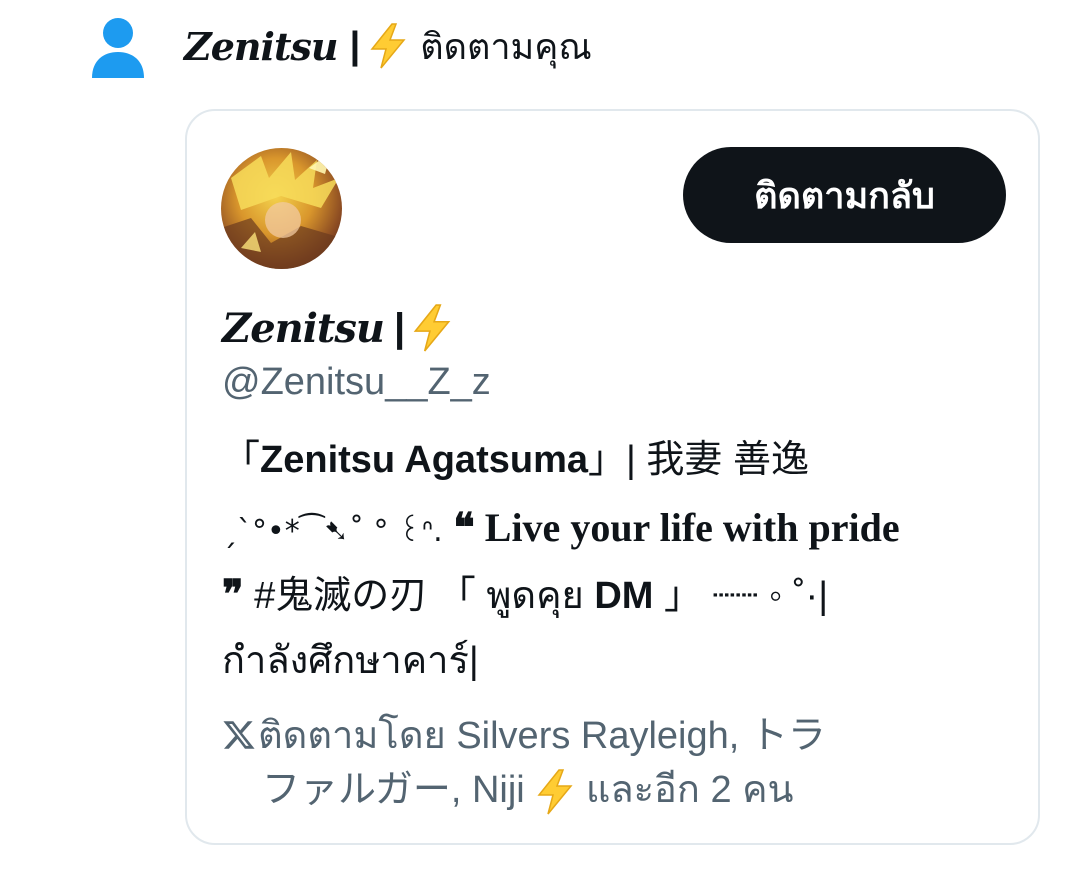 This screenshot has height=872, width=1078. I want to click on followed-by-more: และอีก 2 คน, so click(684, 790).